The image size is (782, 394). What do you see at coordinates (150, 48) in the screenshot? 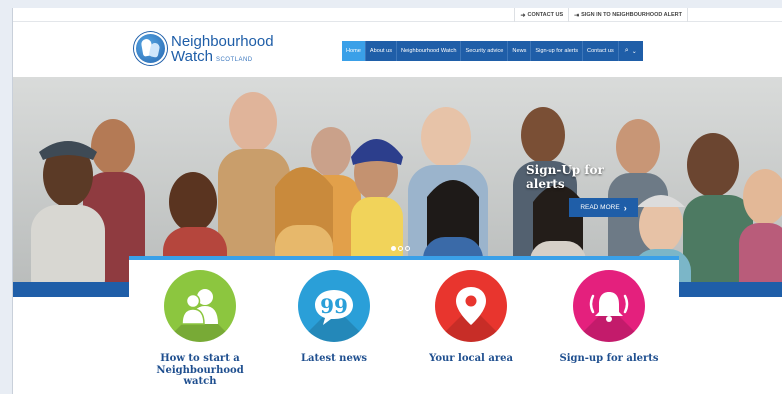
I see `logo-icon` at bounding box center [150, 48].